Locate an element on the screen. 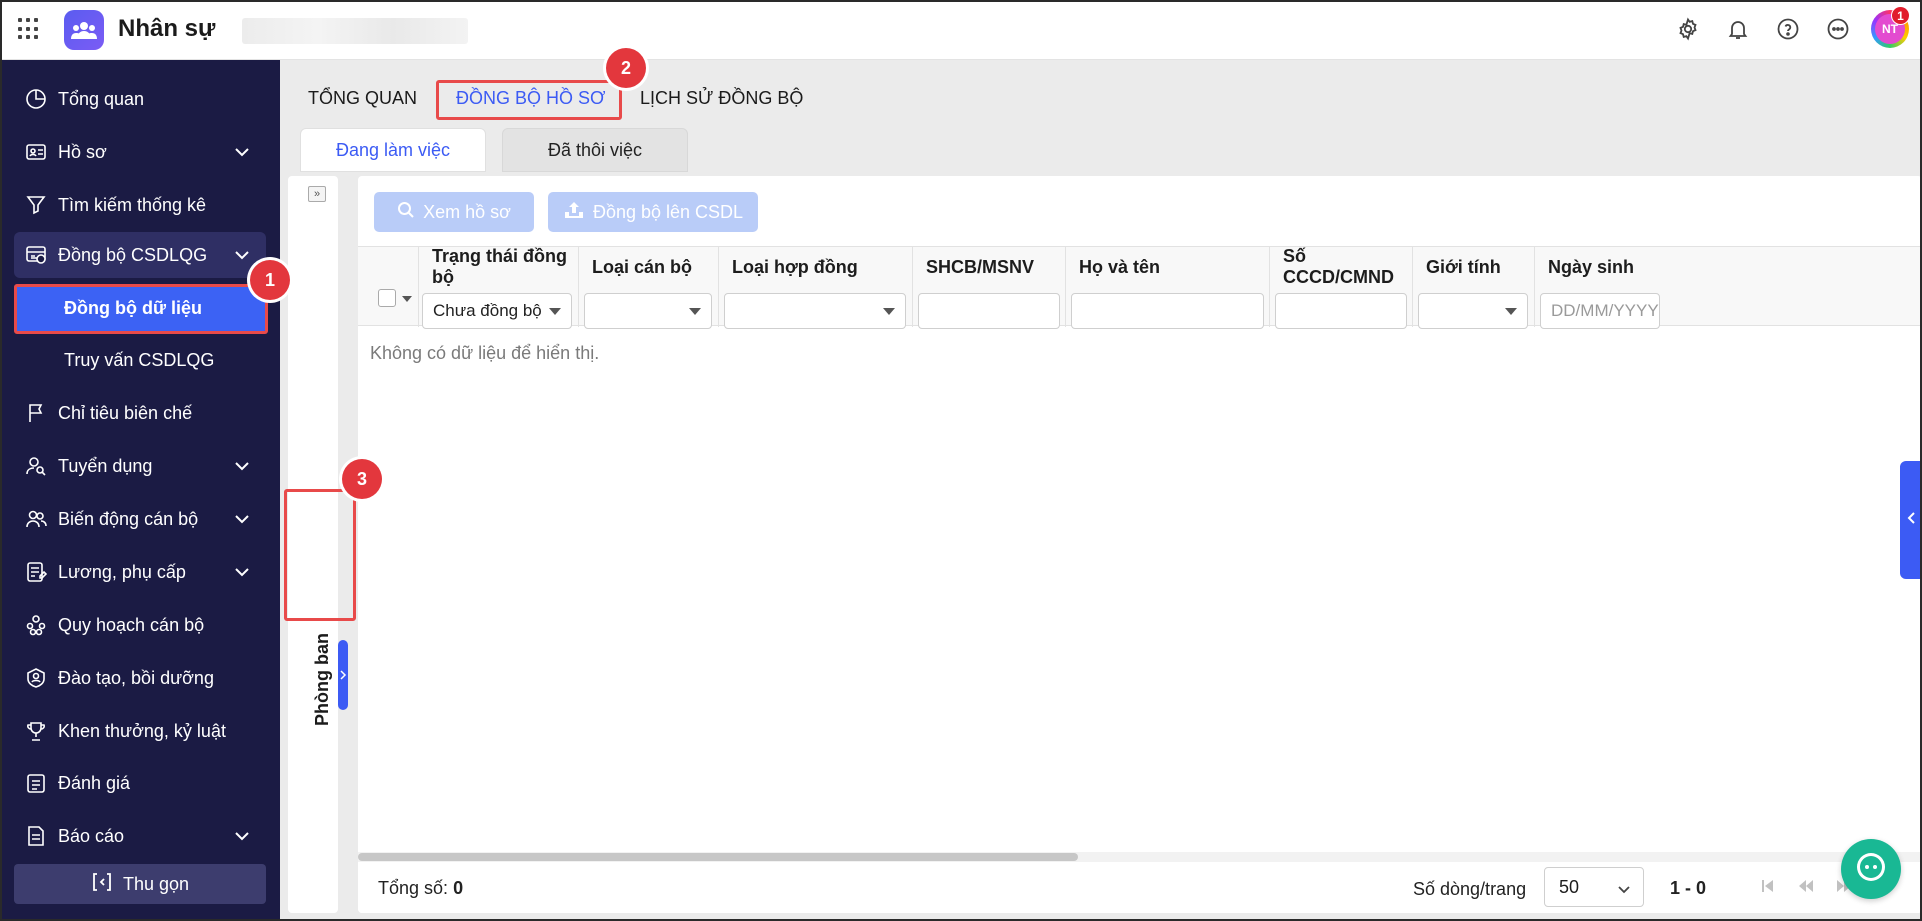 The width and height of the screenshot is (1922, 921). sidebar-item-profile: Hồ sơ is located at coordinates (140, 152).